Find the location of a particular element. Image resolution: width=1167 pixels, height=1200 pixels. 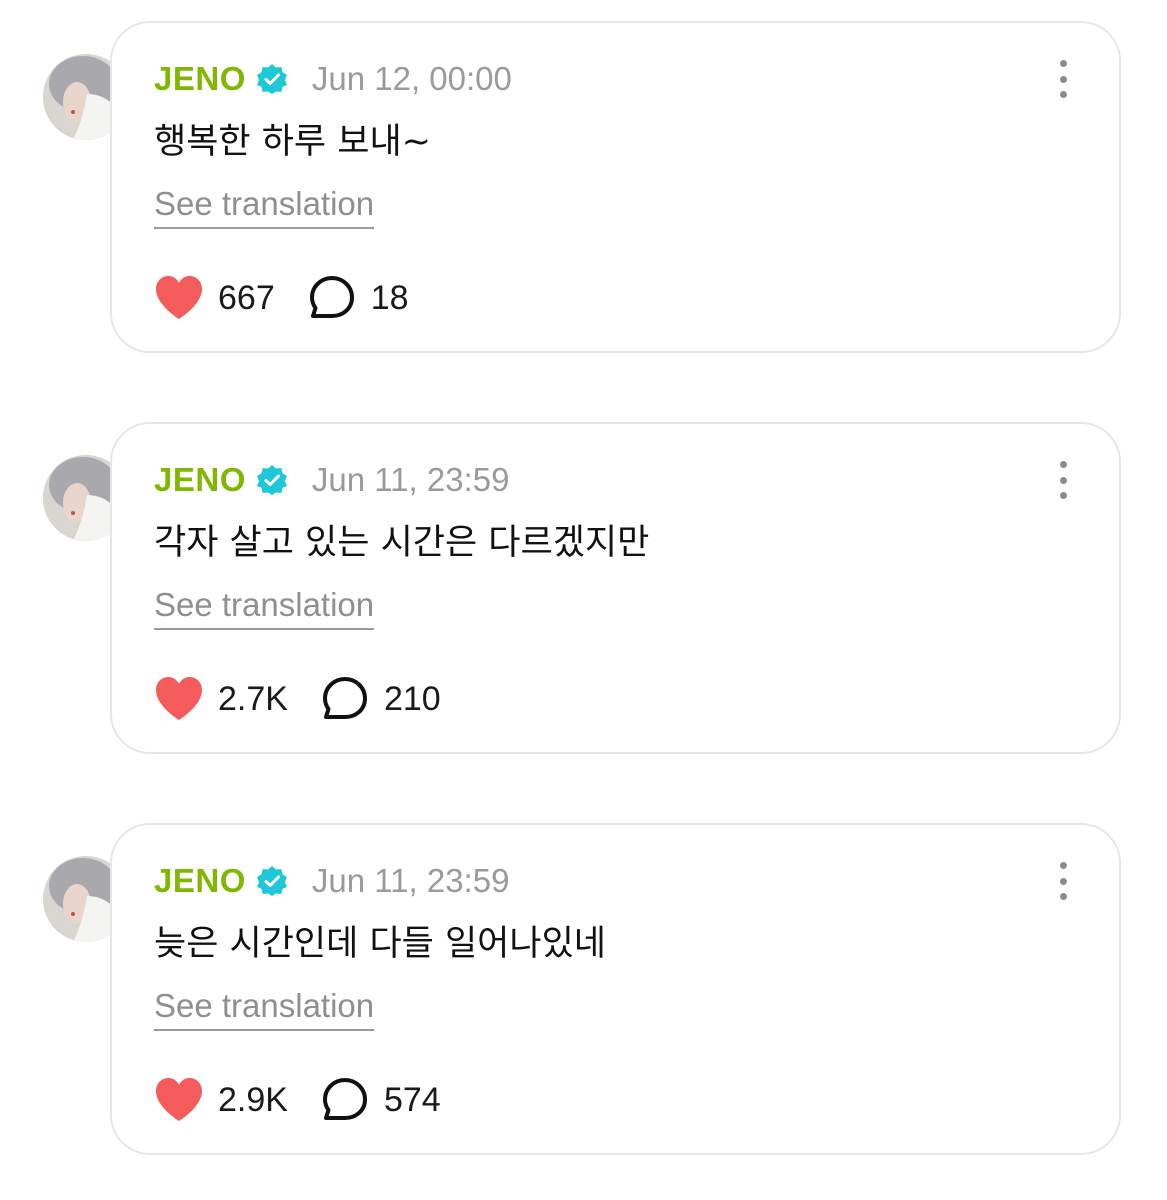

post-text: 행복한 하루 보내~ is located at coordinates (292, 142).